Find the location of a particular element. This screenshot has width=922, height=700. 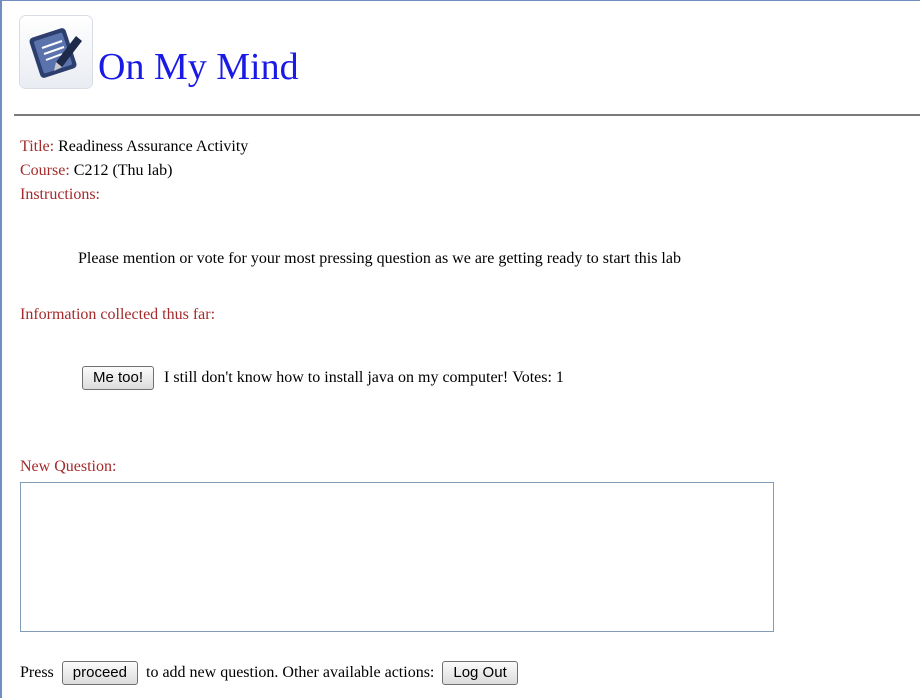

instructions-row: Instructions: is located at coordinates (60, 195).